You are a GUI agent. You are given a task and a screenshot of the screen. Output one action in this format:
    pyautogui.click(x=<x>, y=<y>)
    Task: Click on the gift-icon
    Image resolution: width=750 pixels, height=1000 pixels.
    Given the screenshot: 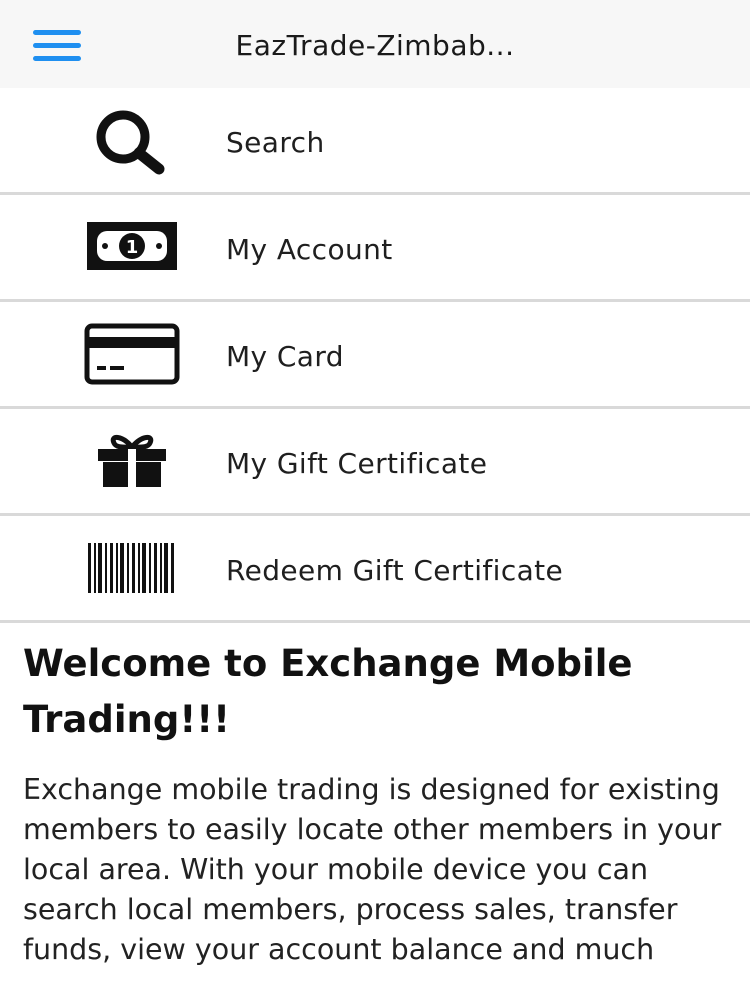 What is the action you would take?
    pyautogui.click(x=132, y=461)
    